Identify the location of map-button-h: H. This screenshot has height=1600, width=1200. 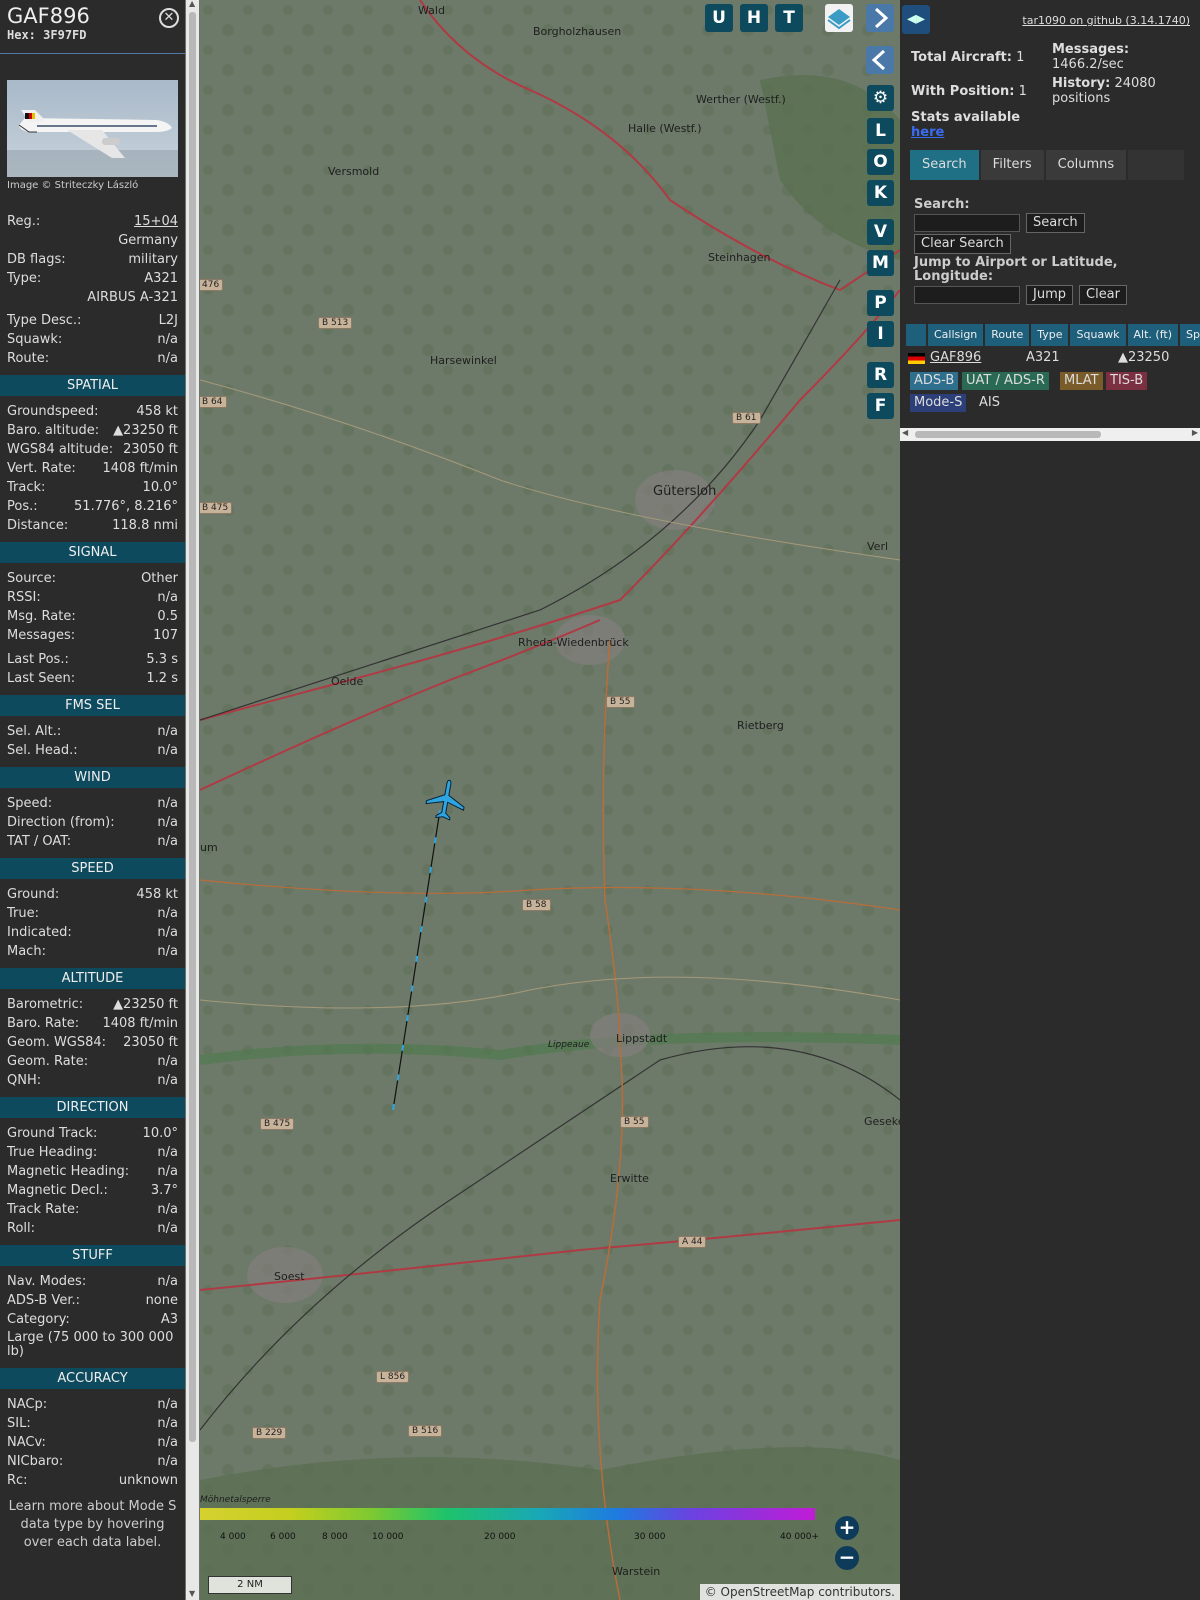
(754, 18).